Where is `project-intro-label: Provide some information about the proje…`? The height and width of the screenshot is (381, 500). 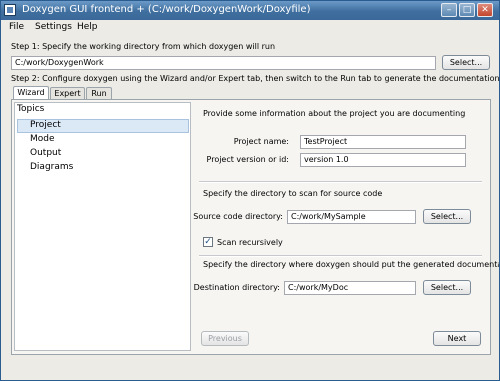 project-intro-label: Provide some information about the proje… is located at coordinates (334, 113).